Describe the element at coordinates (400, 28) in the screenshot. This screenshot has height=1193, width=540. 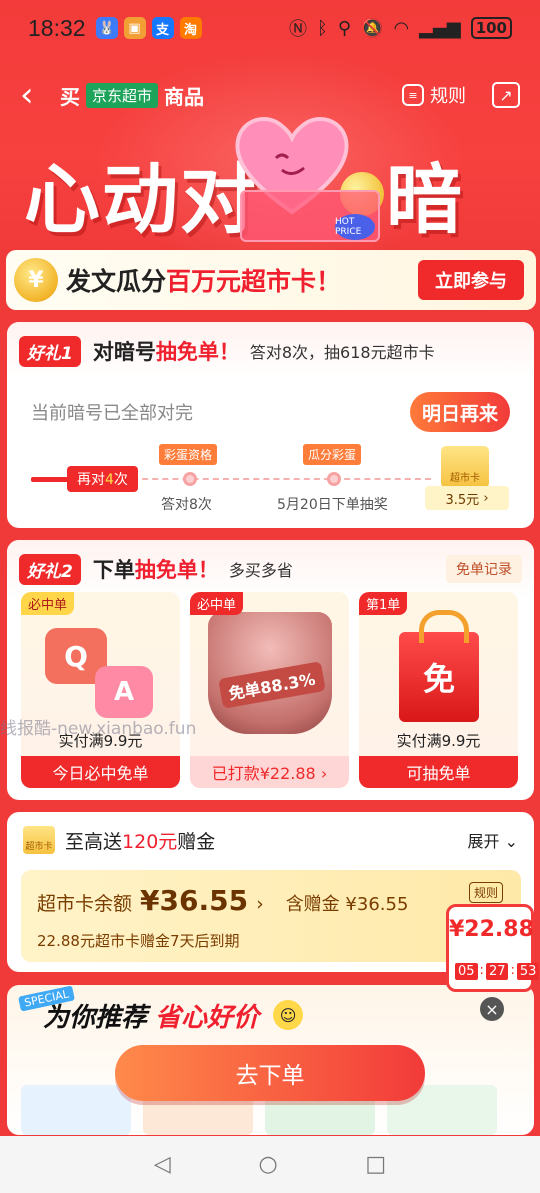
I see `status-indicators: Ⓝ ᛒ ⚲ 🔕 ◠ ▂▄▆ 100` at that location.